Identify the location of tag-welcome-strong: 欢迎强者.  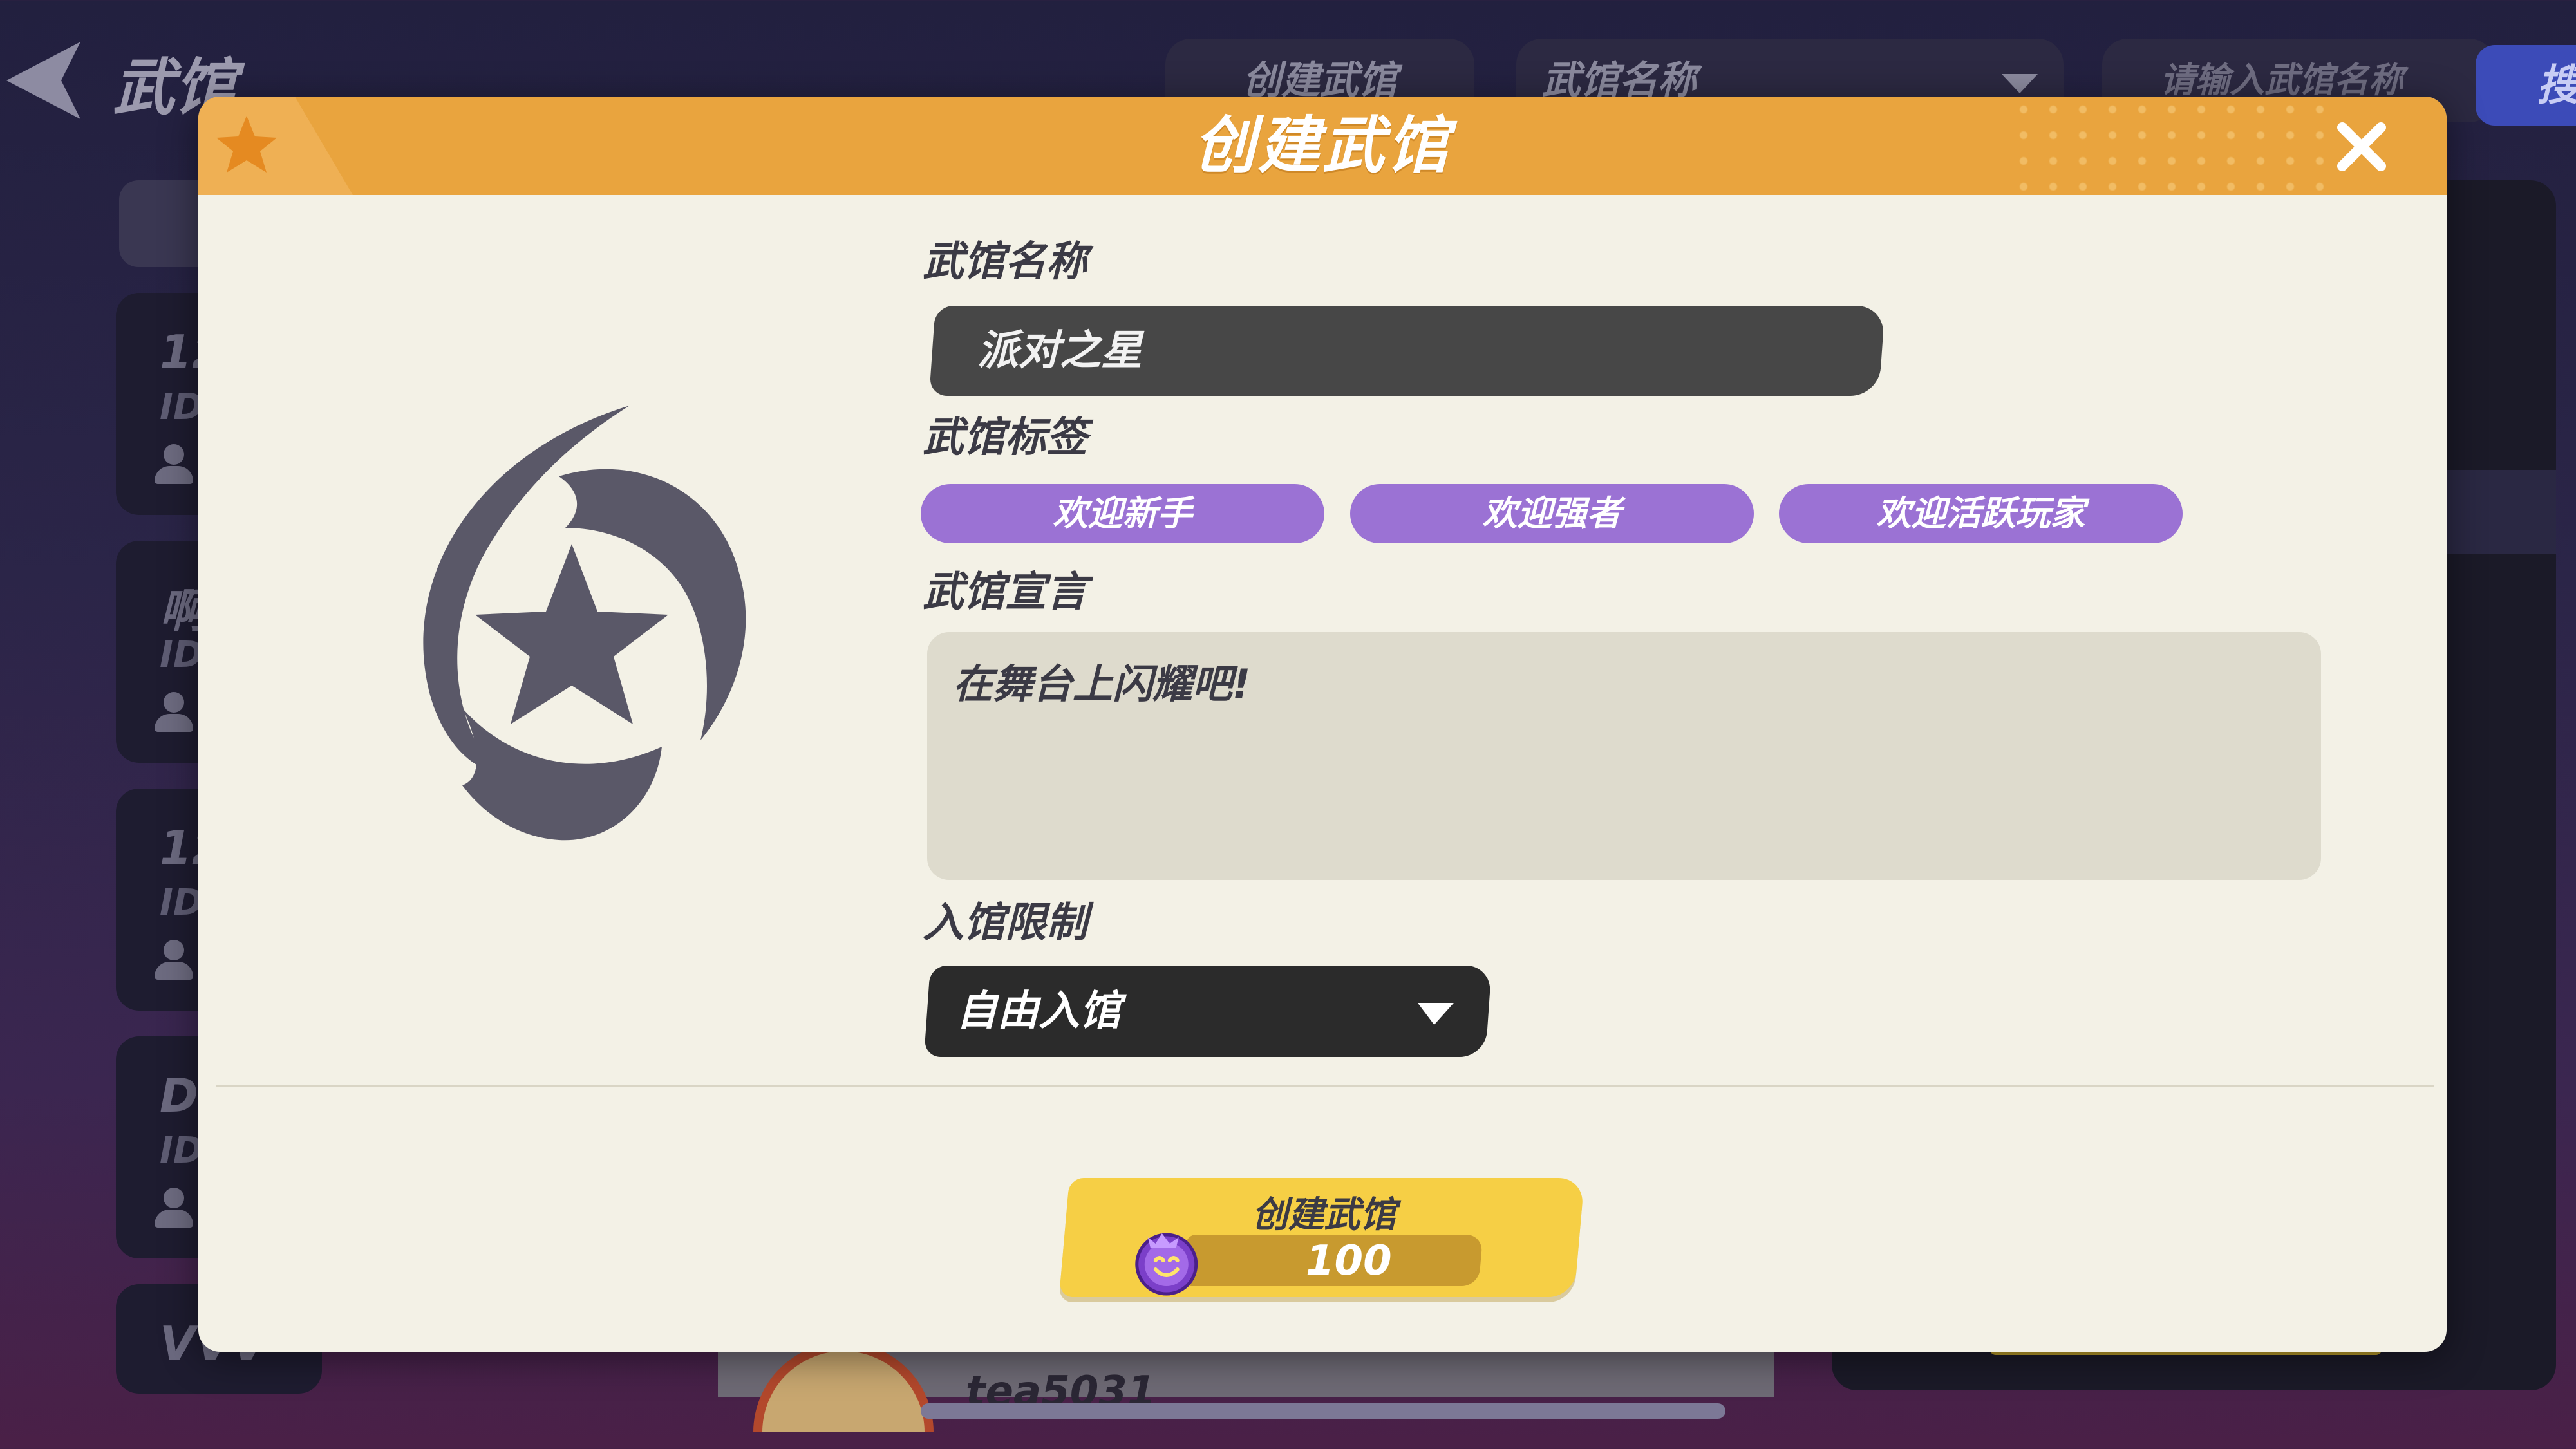
(1552, 513).